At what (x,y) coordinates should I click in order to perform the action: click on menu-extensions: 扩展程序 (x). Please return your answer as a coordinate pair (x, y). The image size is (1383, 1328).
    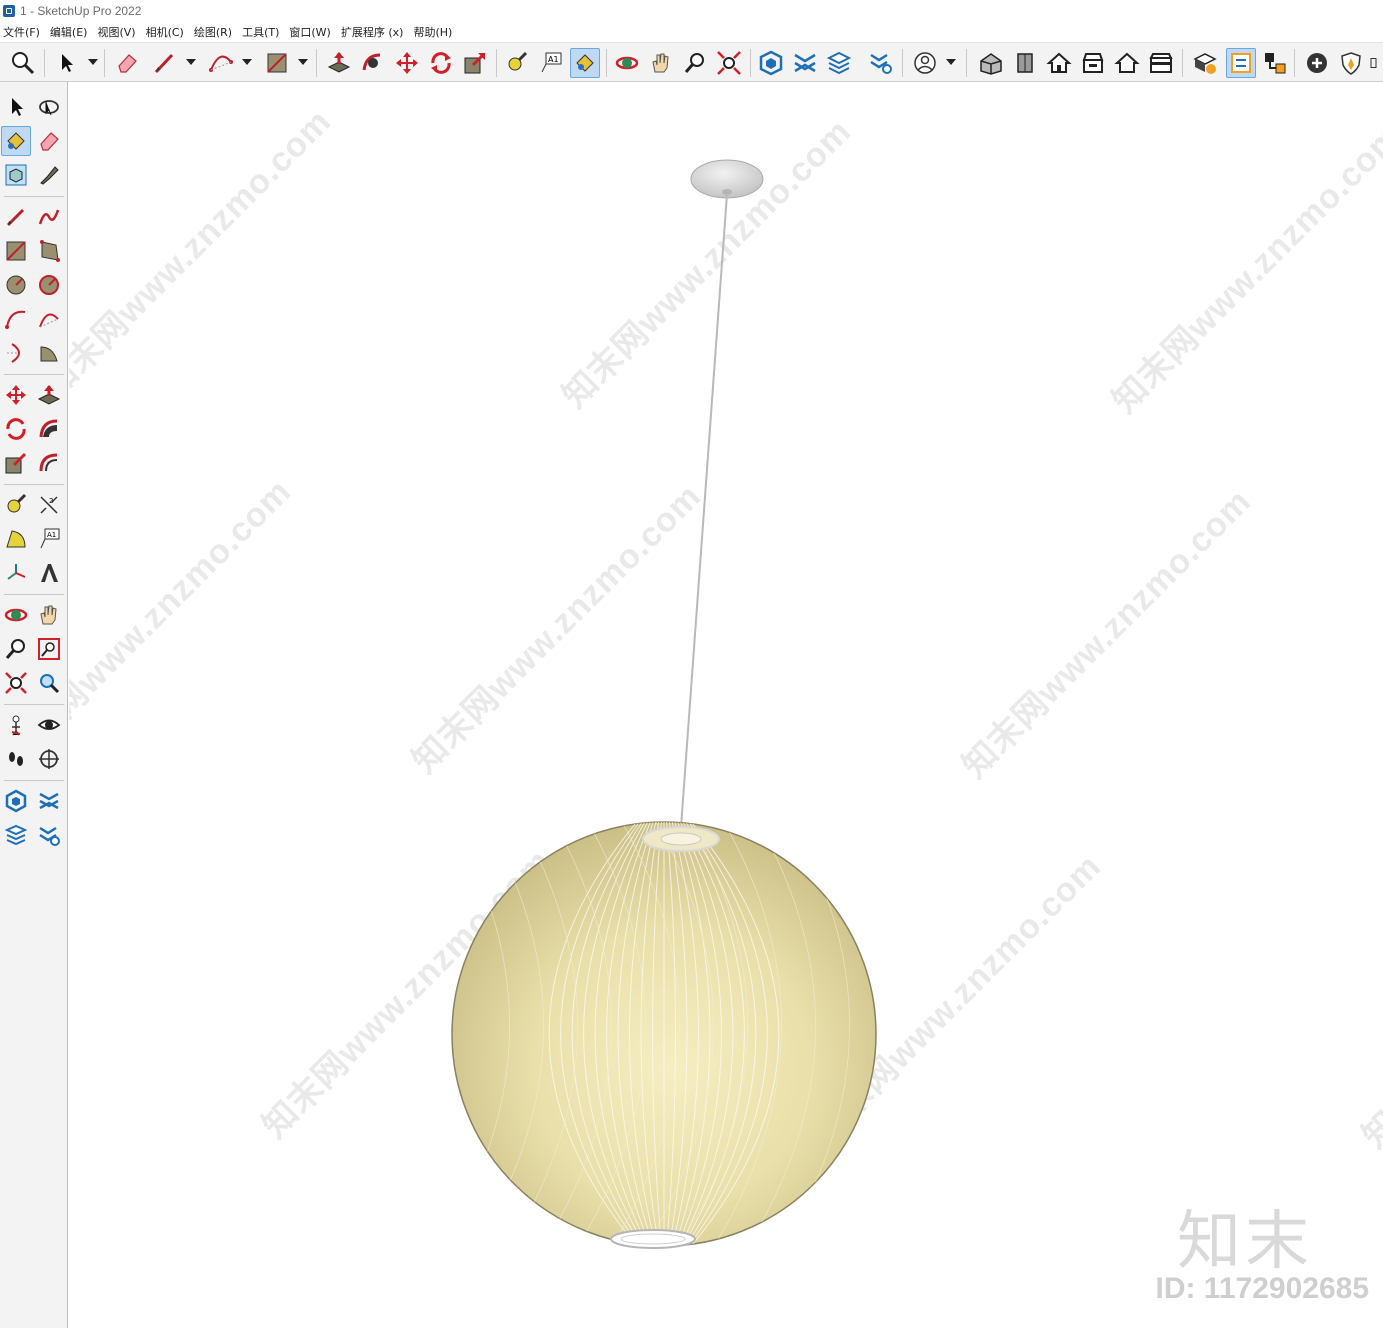
    Looking at the image, I should click on (373, 32).